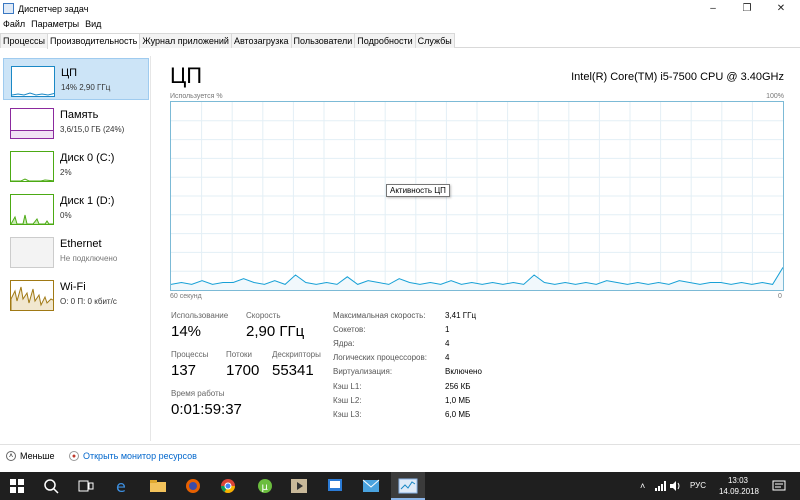 The height and width of the screenshot is (500, 800). Describe the element at coordinates (200, 315) in the screenshot. I see `utilization-label: Использование` at that location.